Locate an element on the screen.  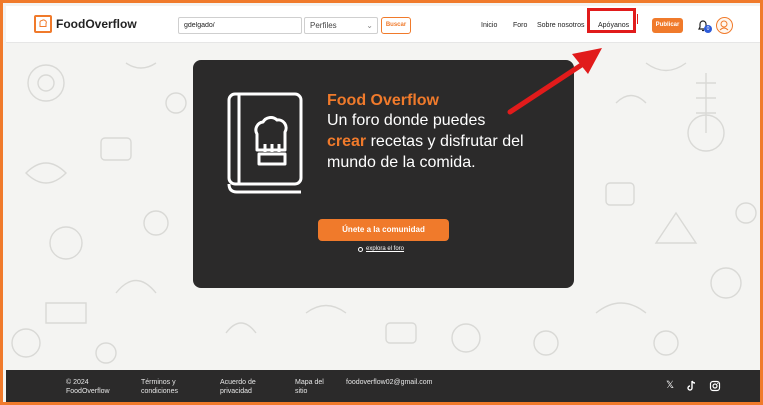
search-filter-select: Perfiles ⌄ is located at coordinates (484, 25).